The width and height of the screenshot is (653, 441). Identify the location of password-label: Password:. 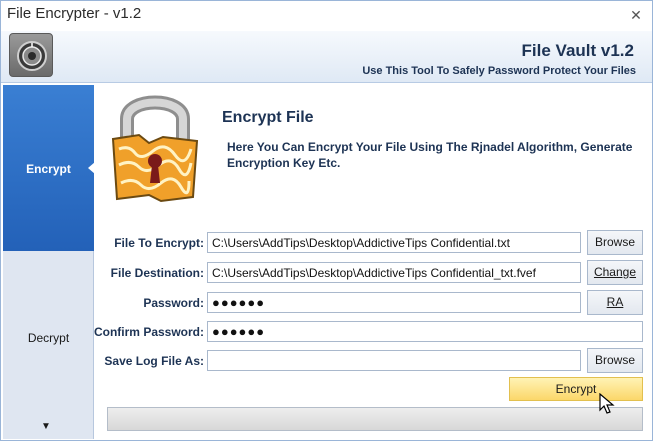
(173, 303).